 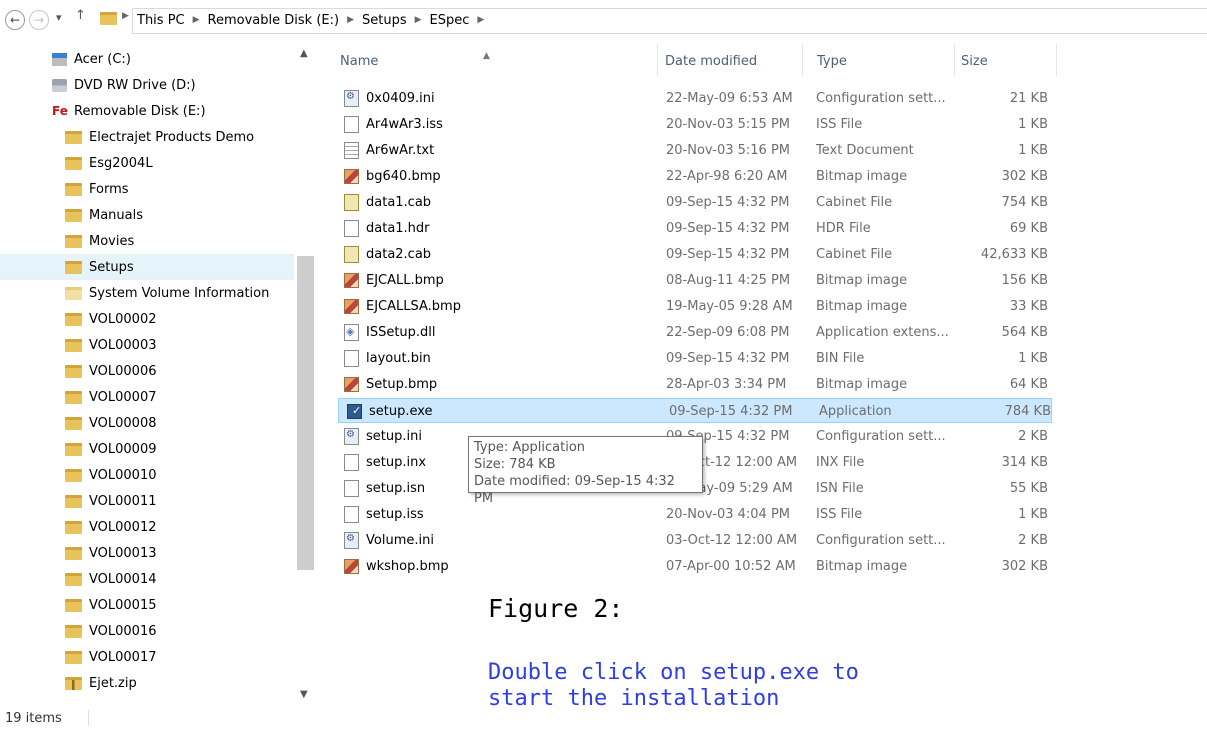 What do you see at coordinates (147, 163) in the screenshot?
I see `nav-item: Esg2004L` at bounding box center [147, 163].